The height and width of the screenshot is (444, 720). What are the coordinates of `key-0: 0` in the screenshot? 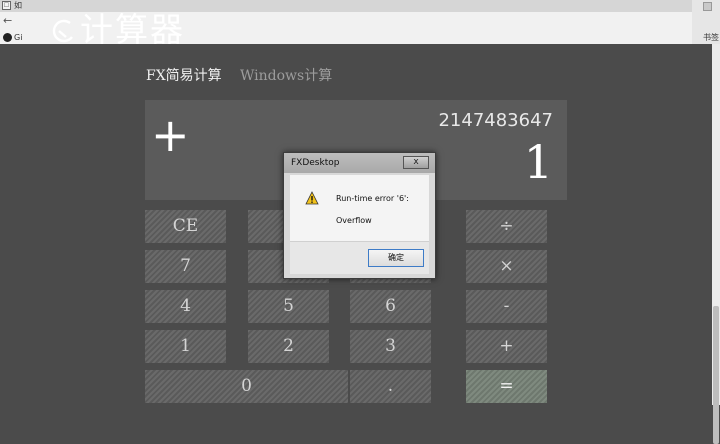 It's located at (246, 386).